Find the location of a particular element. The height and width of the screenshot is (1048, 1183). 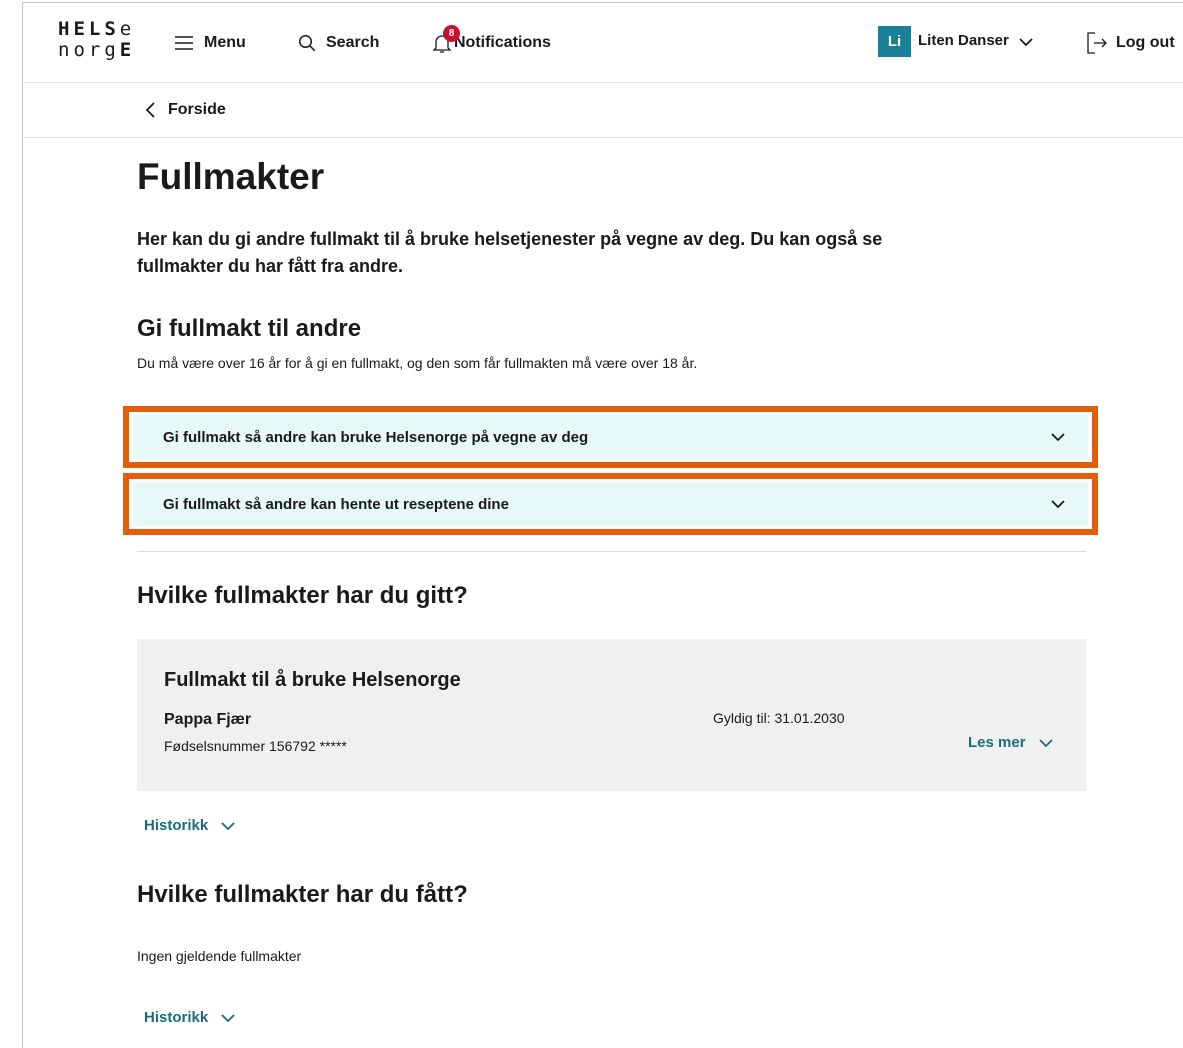

card-person-name: Pappa Fjær is located at coordinates (208, 719).